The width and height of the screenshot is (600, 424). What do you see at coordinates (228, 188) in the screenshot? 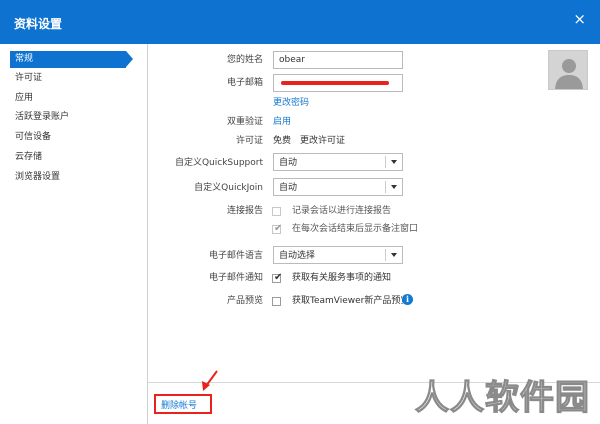
I see `quickjoin-label: 自定义QuickJoin` at bounding box center [228, 188].